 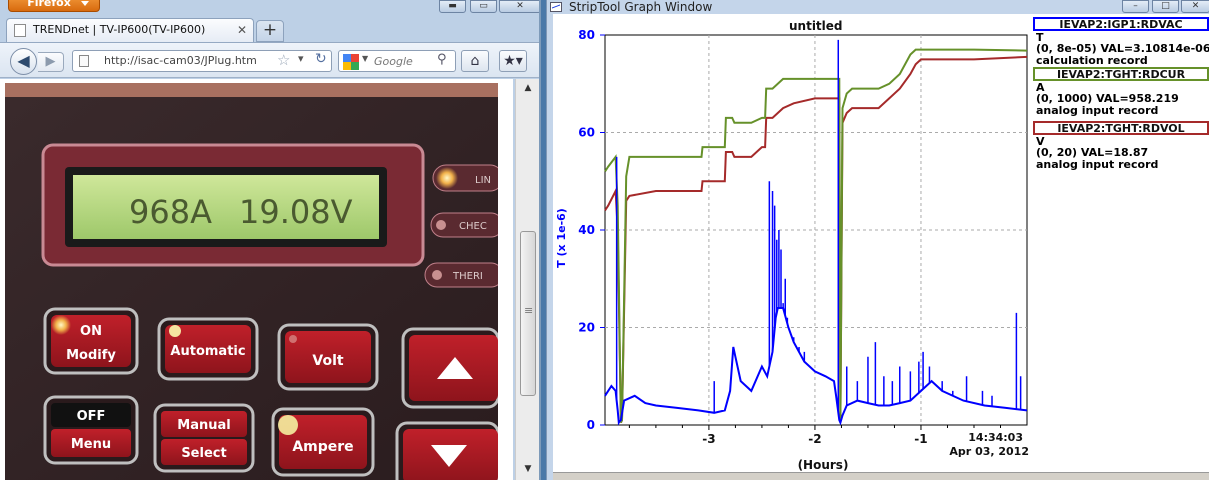 I want to click on minimize-button: –, so click(x=1135, y=6).